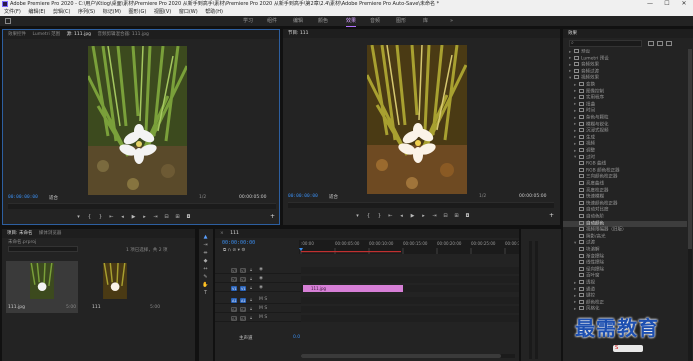  I want to click on track-target-a1: A1, so click(243, 300).